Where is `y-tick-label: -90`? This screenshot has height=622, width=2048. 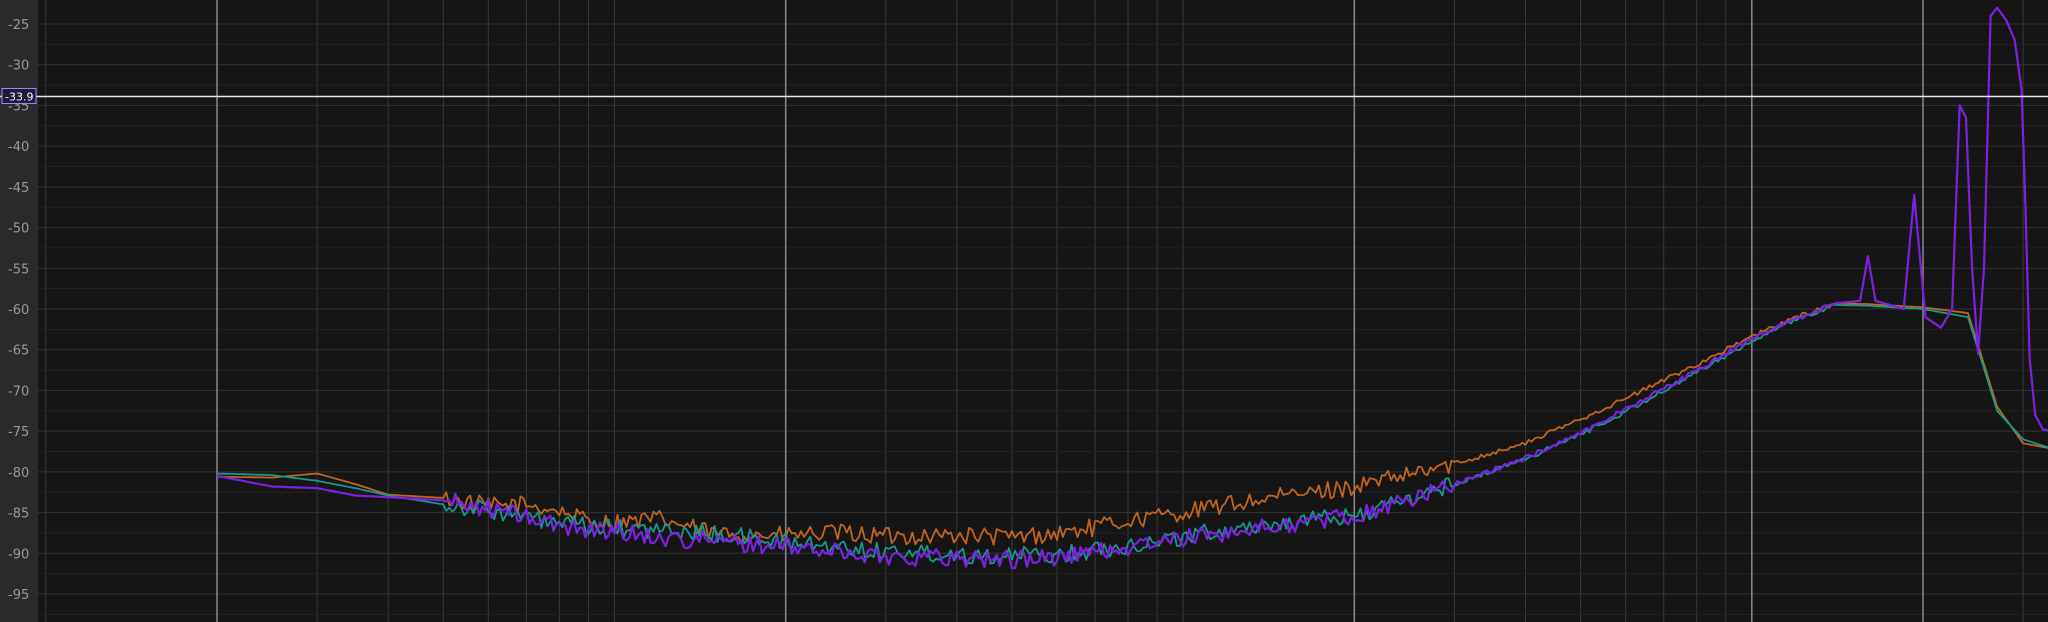
y-tick-label: -90 is located at coordinates (18, 554).